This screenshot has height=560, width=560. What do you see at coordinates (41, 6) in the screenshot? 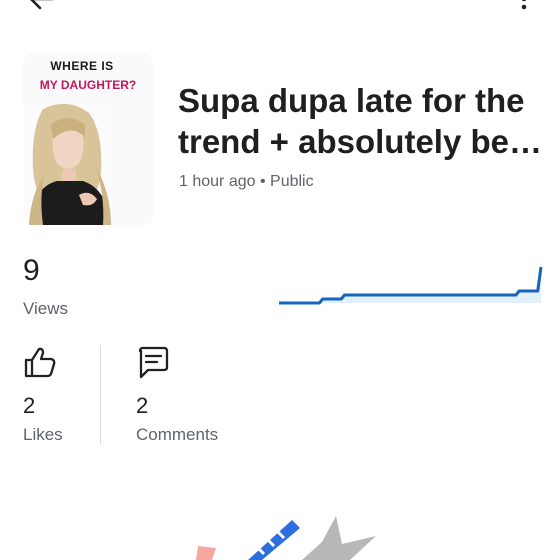
I see `arrow-left-icon` at bounding box center [41, 6].